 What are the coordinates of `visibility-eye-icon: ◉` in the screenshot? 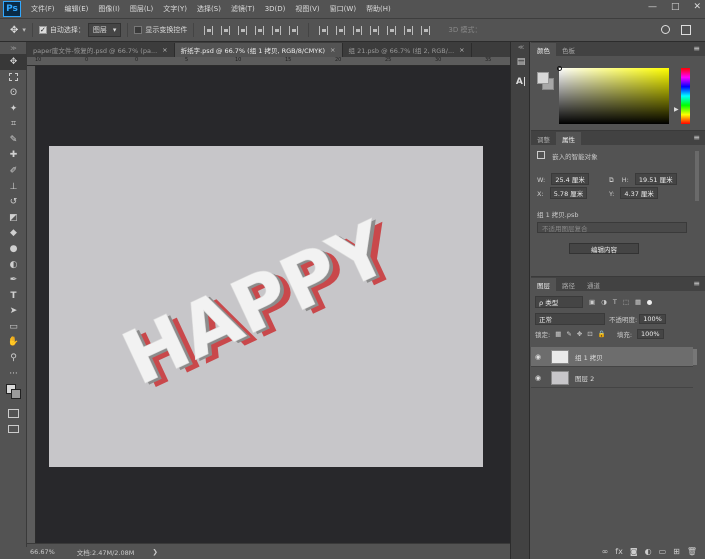 It's located at (538, 357).